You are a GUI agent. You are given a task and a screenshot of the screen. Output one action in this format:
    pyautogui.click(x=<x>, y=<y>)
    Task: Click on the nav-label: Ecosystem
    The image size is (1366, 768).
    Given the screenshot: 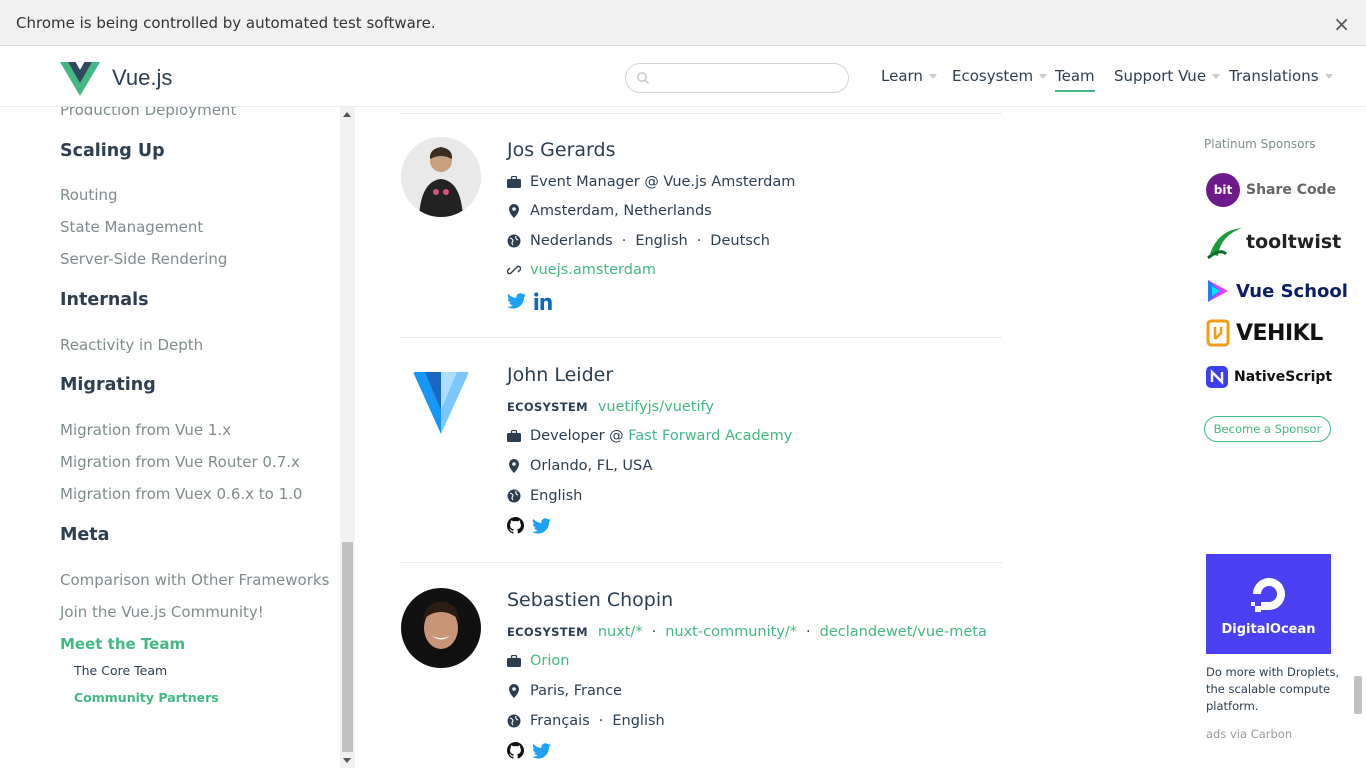 What is the action you would take?
    pyautogui.click(x=993, y=76)
    